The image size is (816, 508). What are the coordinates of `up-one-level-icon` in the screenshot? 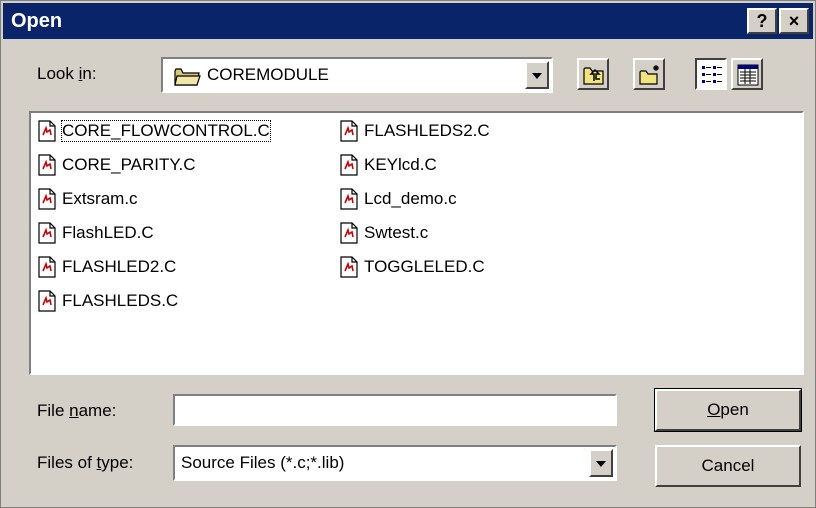 It's located at (593, 76).